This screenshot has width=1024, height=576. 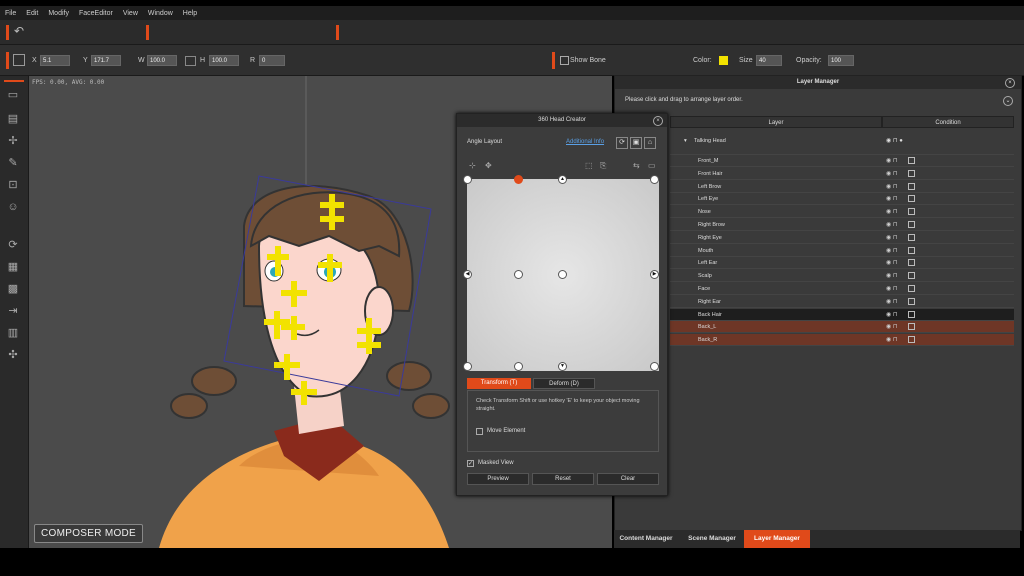 I want to click on sync-icon: ⟳, so click(x=622, y=143).